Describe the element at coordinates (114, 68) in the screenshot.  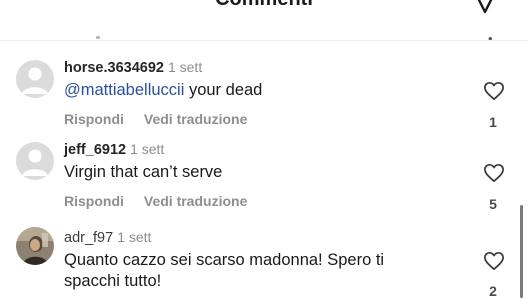
I see `username: horse.3634692` at that location.